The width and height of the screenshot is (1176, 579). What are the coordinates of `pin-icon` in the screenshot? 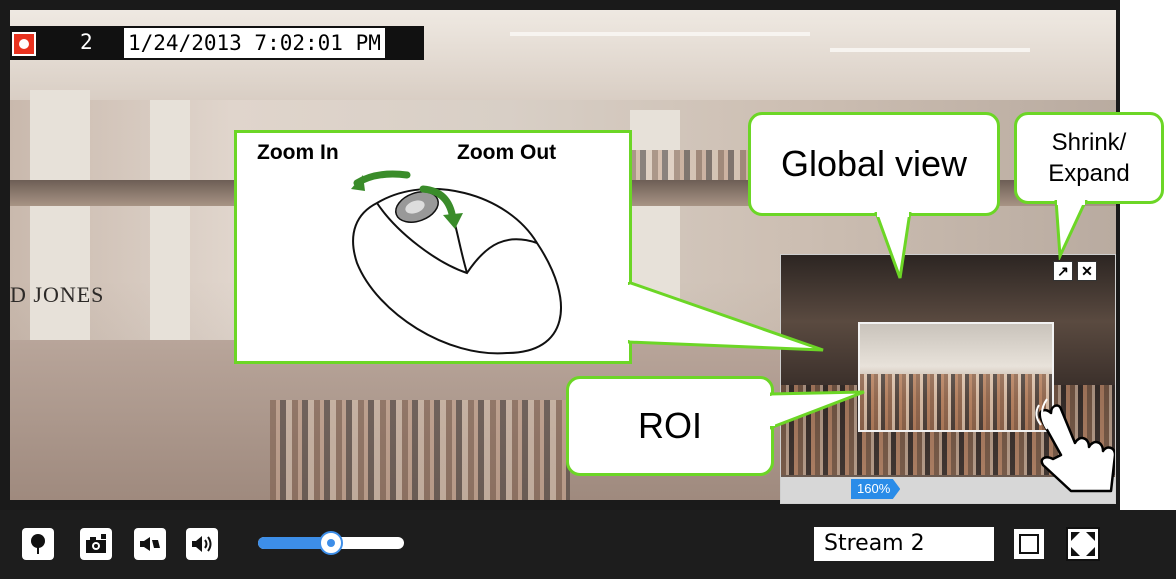 It's located at (38, 544).